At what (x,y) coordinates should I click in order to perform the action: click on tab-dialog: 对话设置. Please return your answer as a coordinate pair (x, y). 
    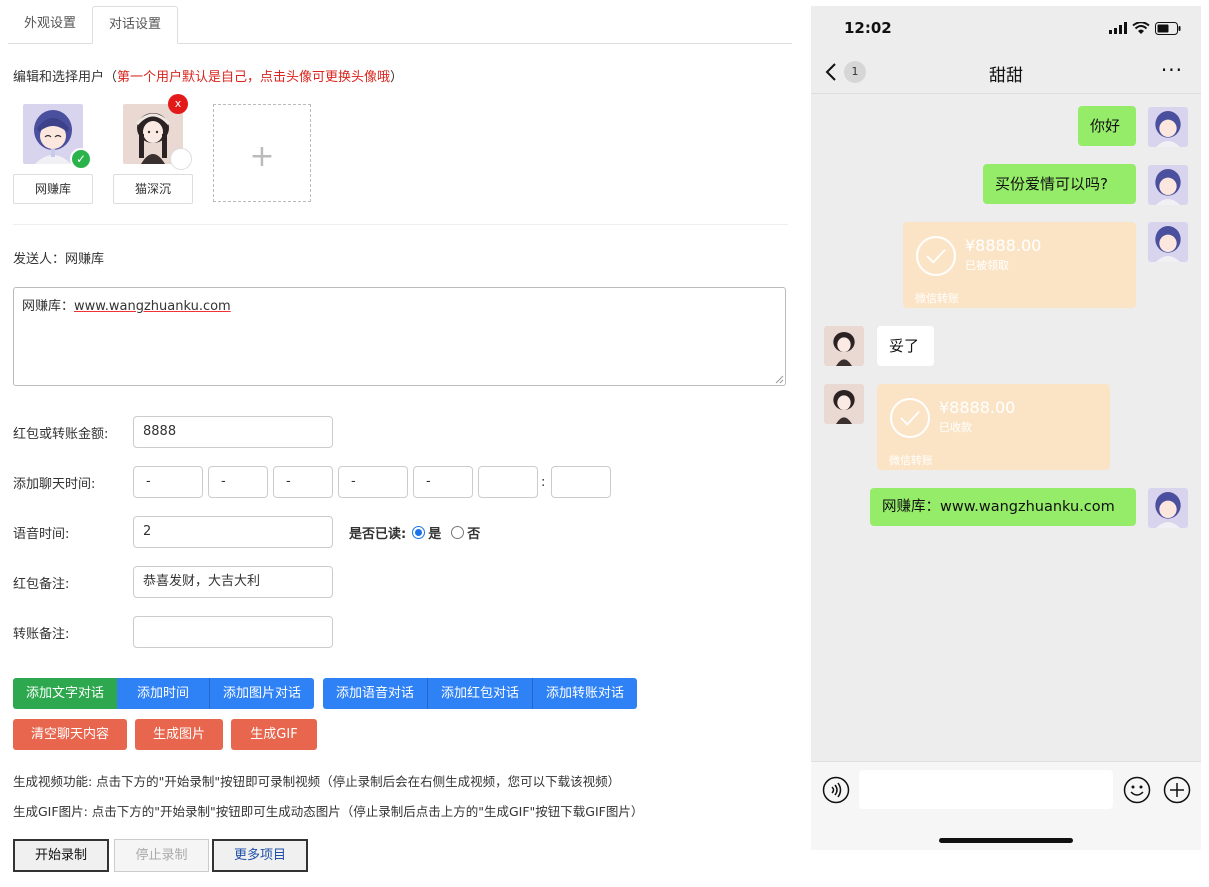
    Looking at the image, I should click on (135, 25).